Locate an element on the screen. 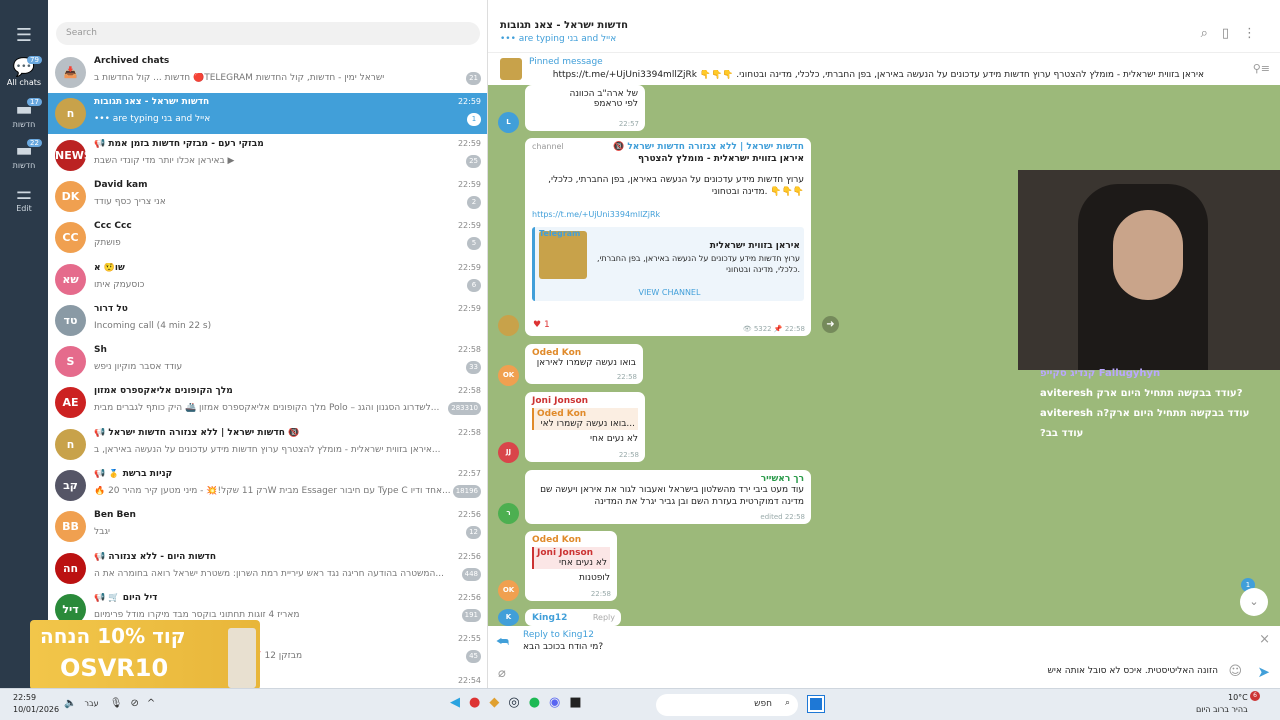 This screenshot has width=1280, height=720. chrome-icon: ● is located at coordinates (479, 702).